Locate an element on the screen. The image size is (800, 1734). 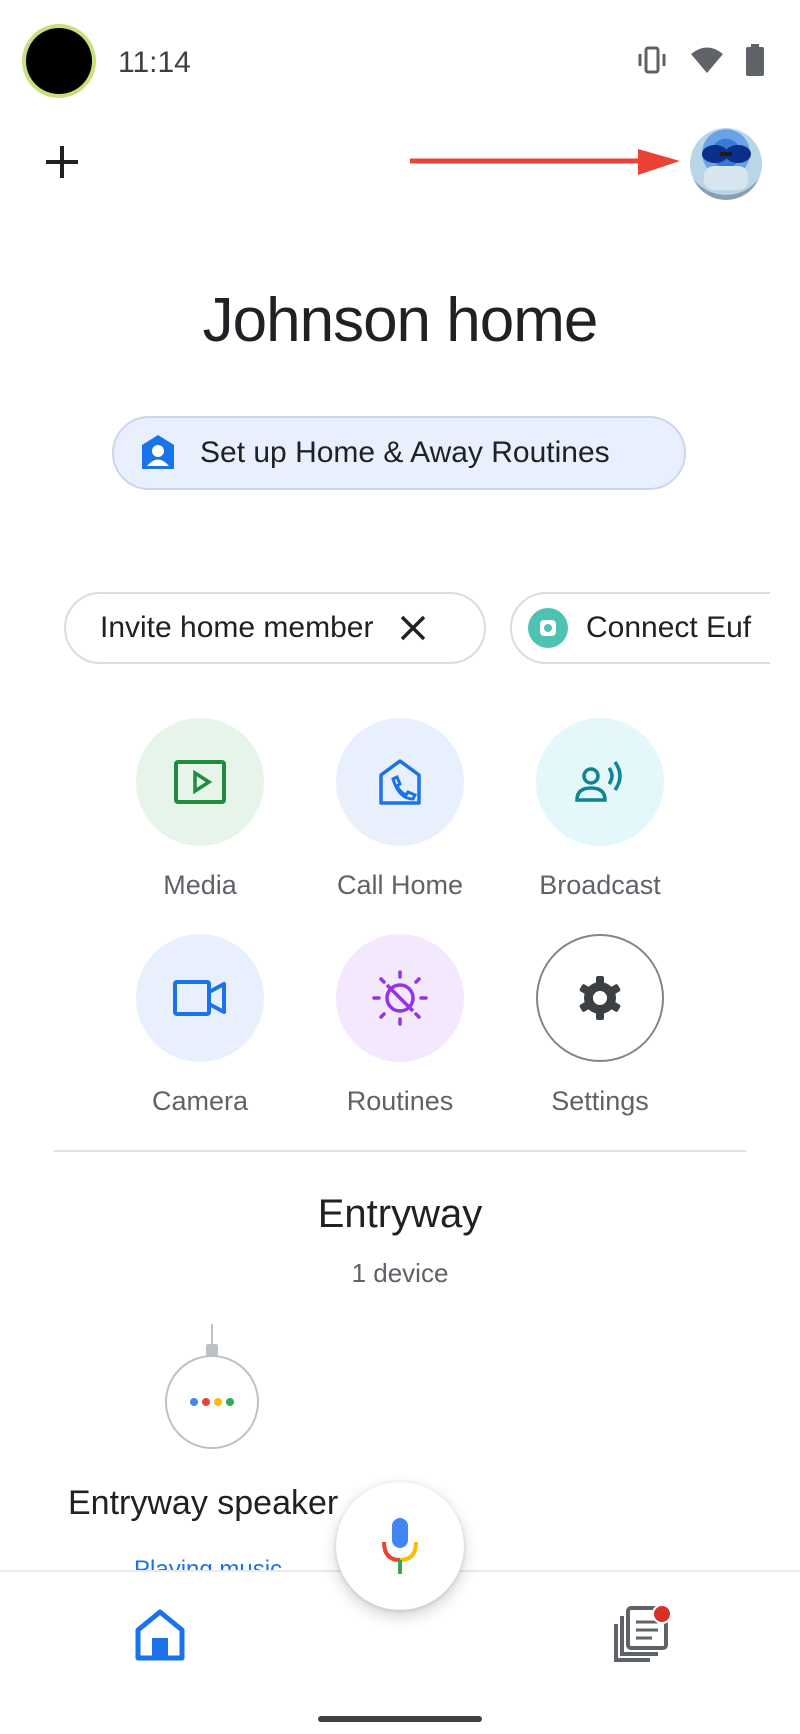
mic-icon is located at coordinates (400, 1546).